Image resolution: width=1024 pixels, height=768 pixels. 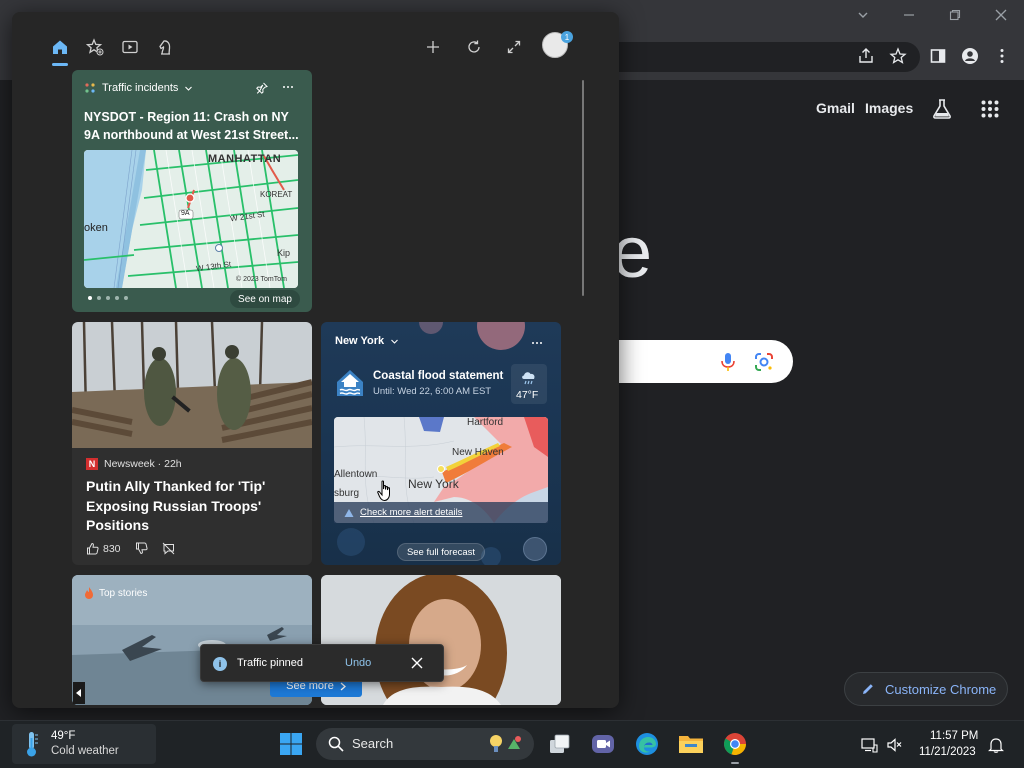 I want to click on volume-muted-icon, so click(x=895, y=745).